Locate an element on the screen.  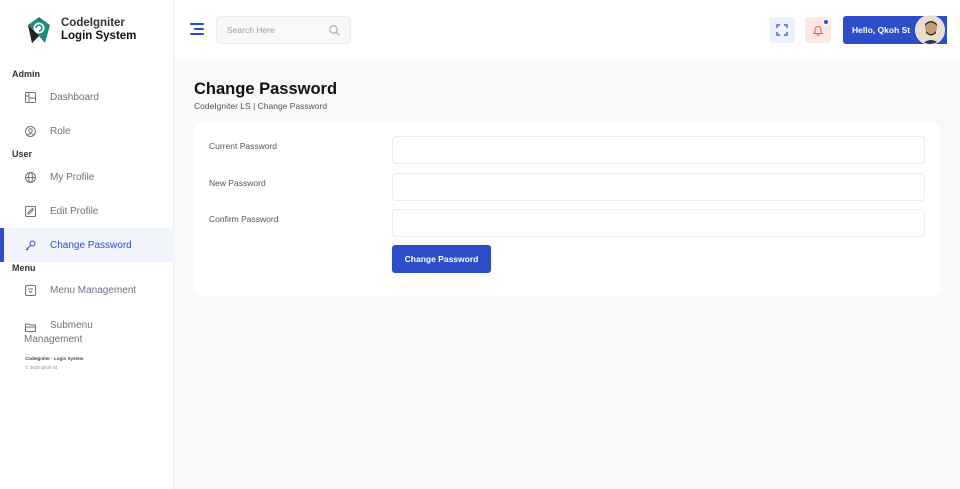
sidebar-item-my-profile: My Profile is located at coordinates (87, 177).